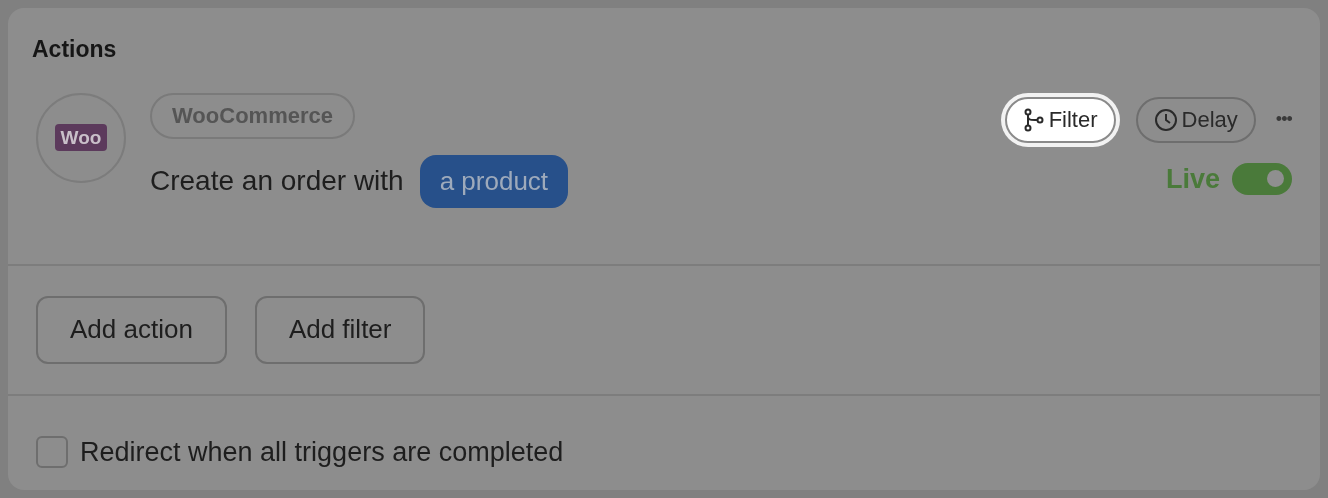 The width and height of the screenshot is (1328, 498). I want to click on logo-text: Woo, so click(81, 137).